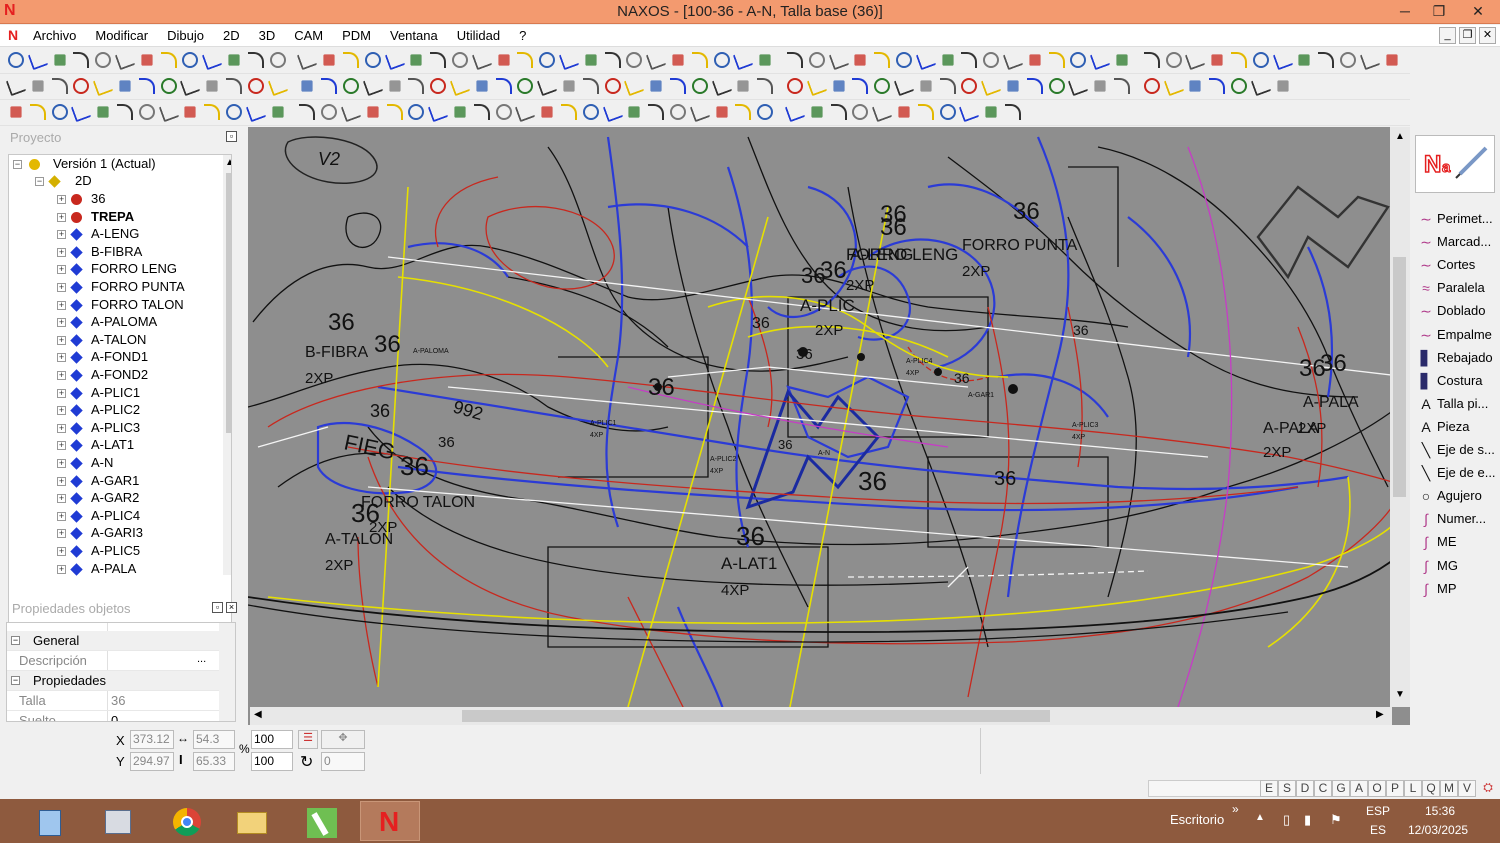 The width and height of the screenshot is (1500, 843). I want to click on chrome-task-button, so click(186, 821).